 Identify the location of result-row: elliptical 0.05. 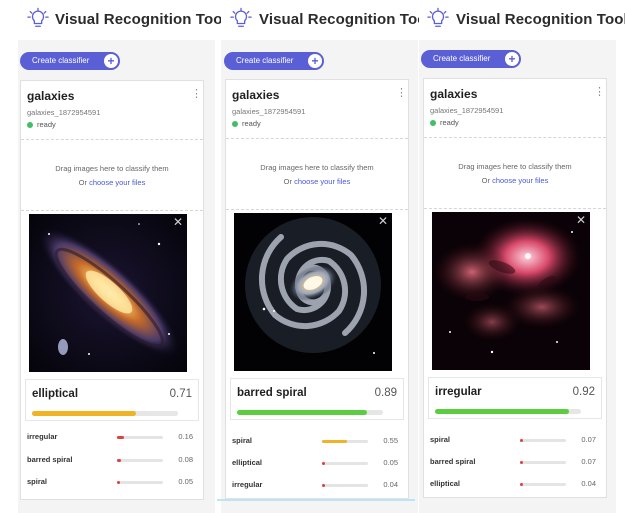
(315, 464).